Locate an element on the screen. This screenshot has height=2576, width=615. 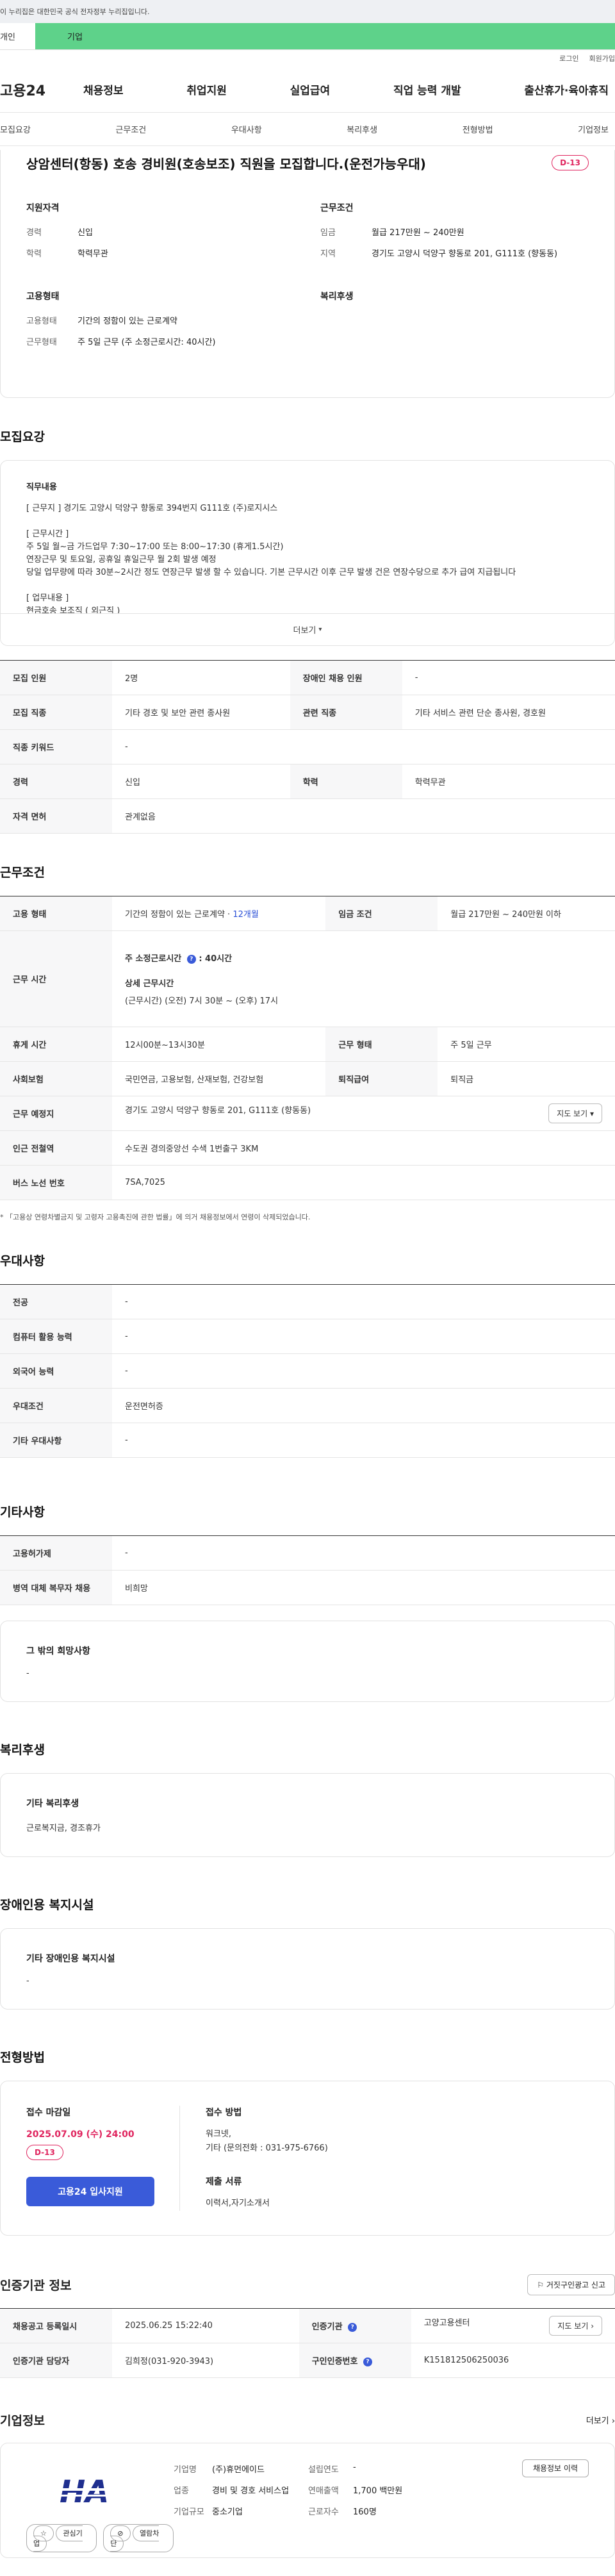
cert-org-label: 인증기관 is located at coordinates (327, 2327).